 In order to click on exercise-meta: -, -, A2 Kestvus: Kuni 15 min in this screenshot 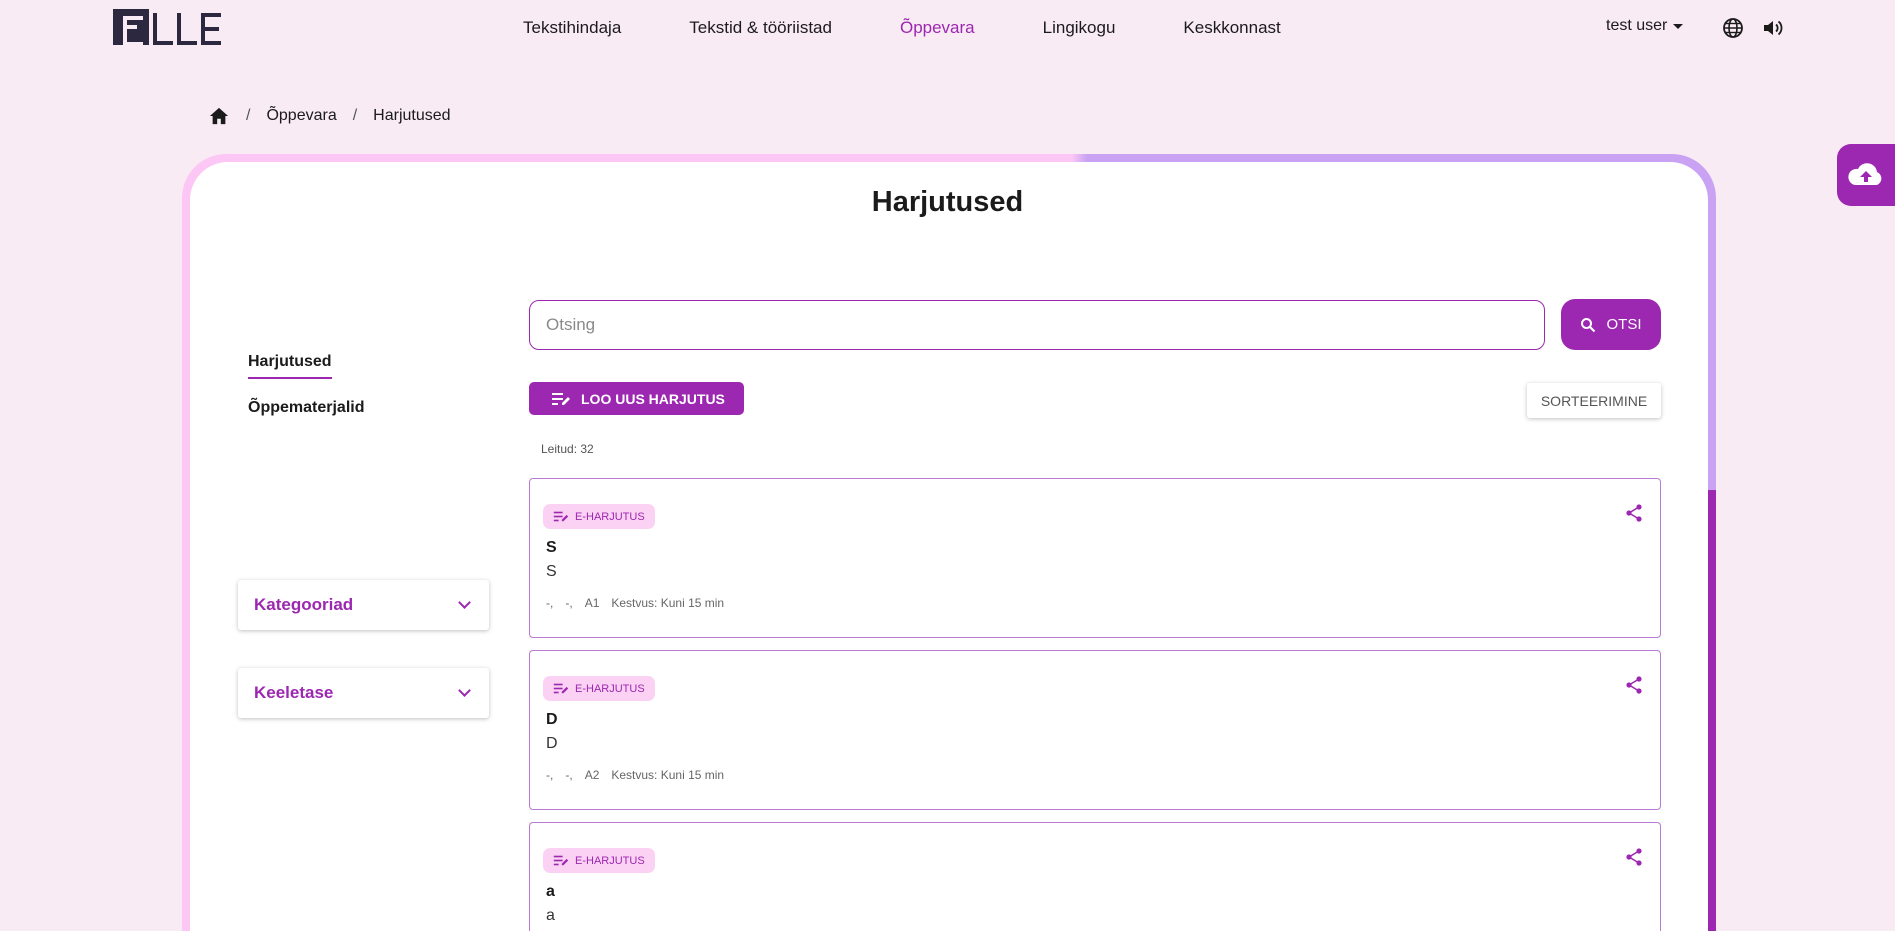, I will do `click(635, 775)`.